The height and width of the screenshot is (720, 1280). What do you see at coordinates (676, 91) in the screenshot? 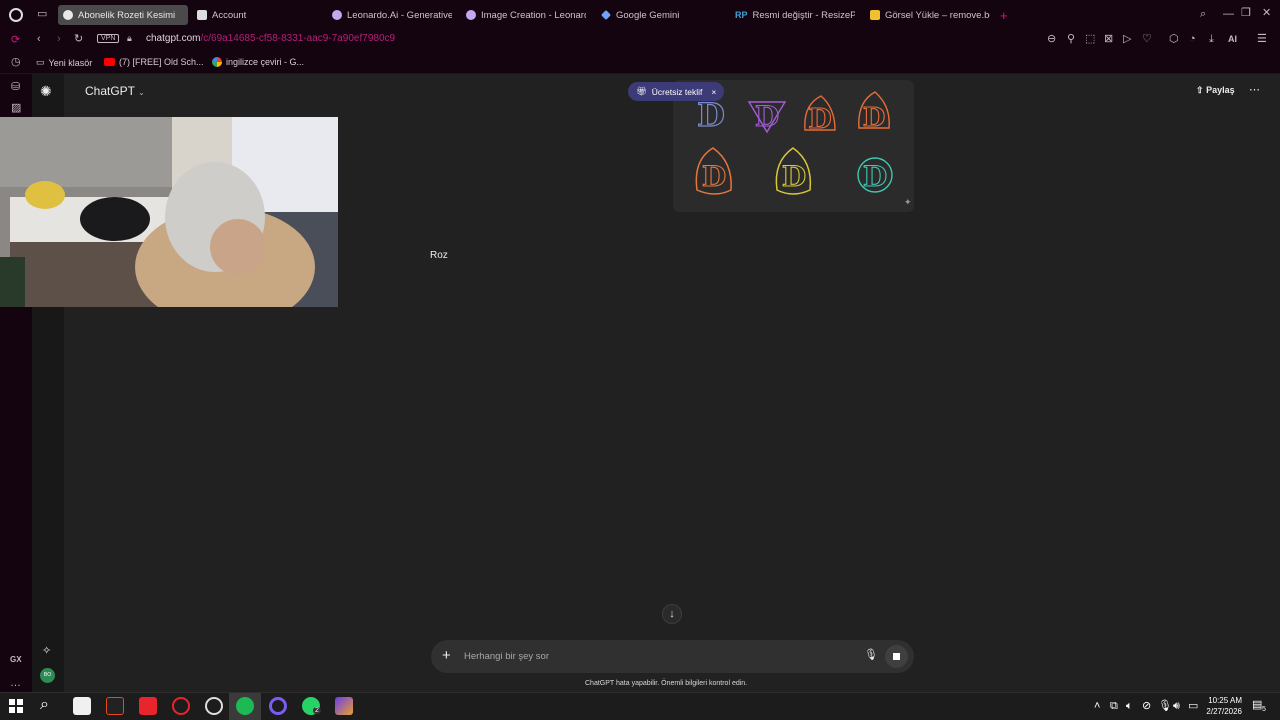
I see `free-offer-pill: 🎁︎ Ücretsiz teklif ×` at bounding box center [676, 91].